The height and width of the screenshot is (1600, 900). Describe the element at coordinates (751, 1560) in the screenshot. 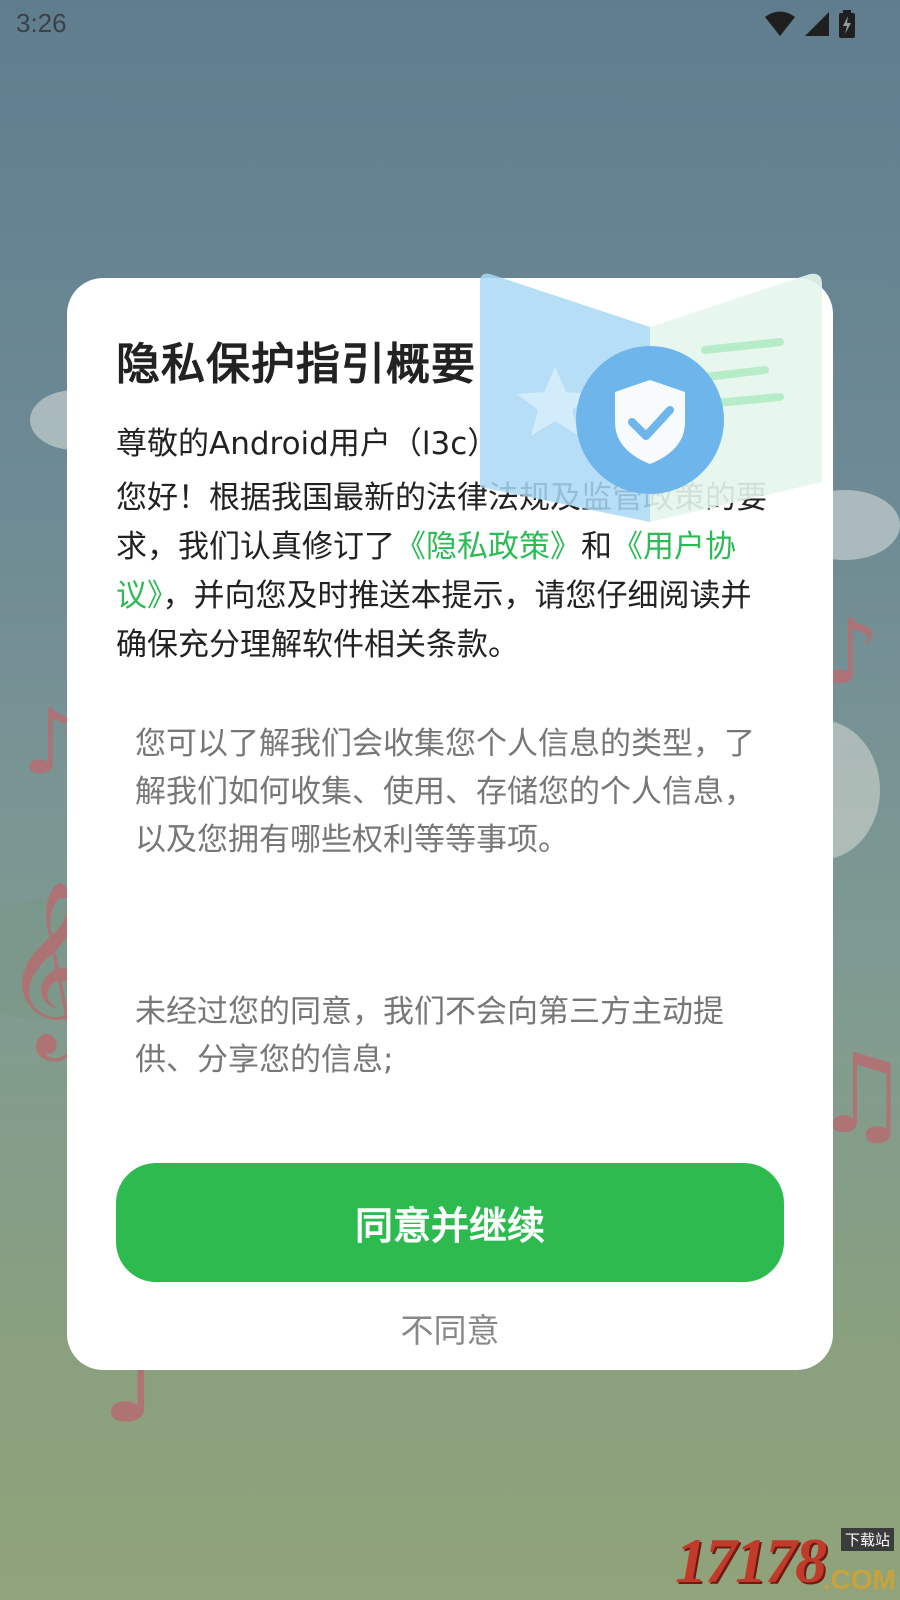

I see `watermark-number: 17178` at that location.